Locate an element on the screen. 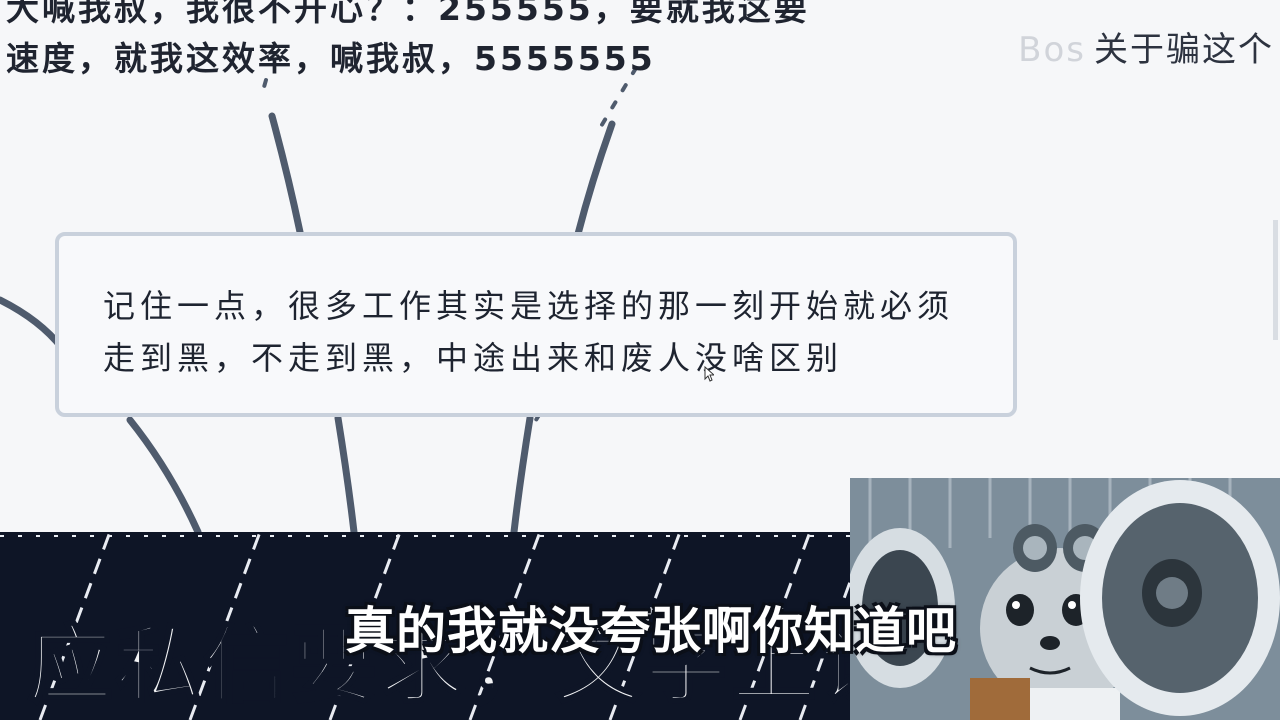  mindmap-node-line-1: 记住一点，很多工作其实是选择的那一刻开始就必须 is located at coordinates (529, 306).